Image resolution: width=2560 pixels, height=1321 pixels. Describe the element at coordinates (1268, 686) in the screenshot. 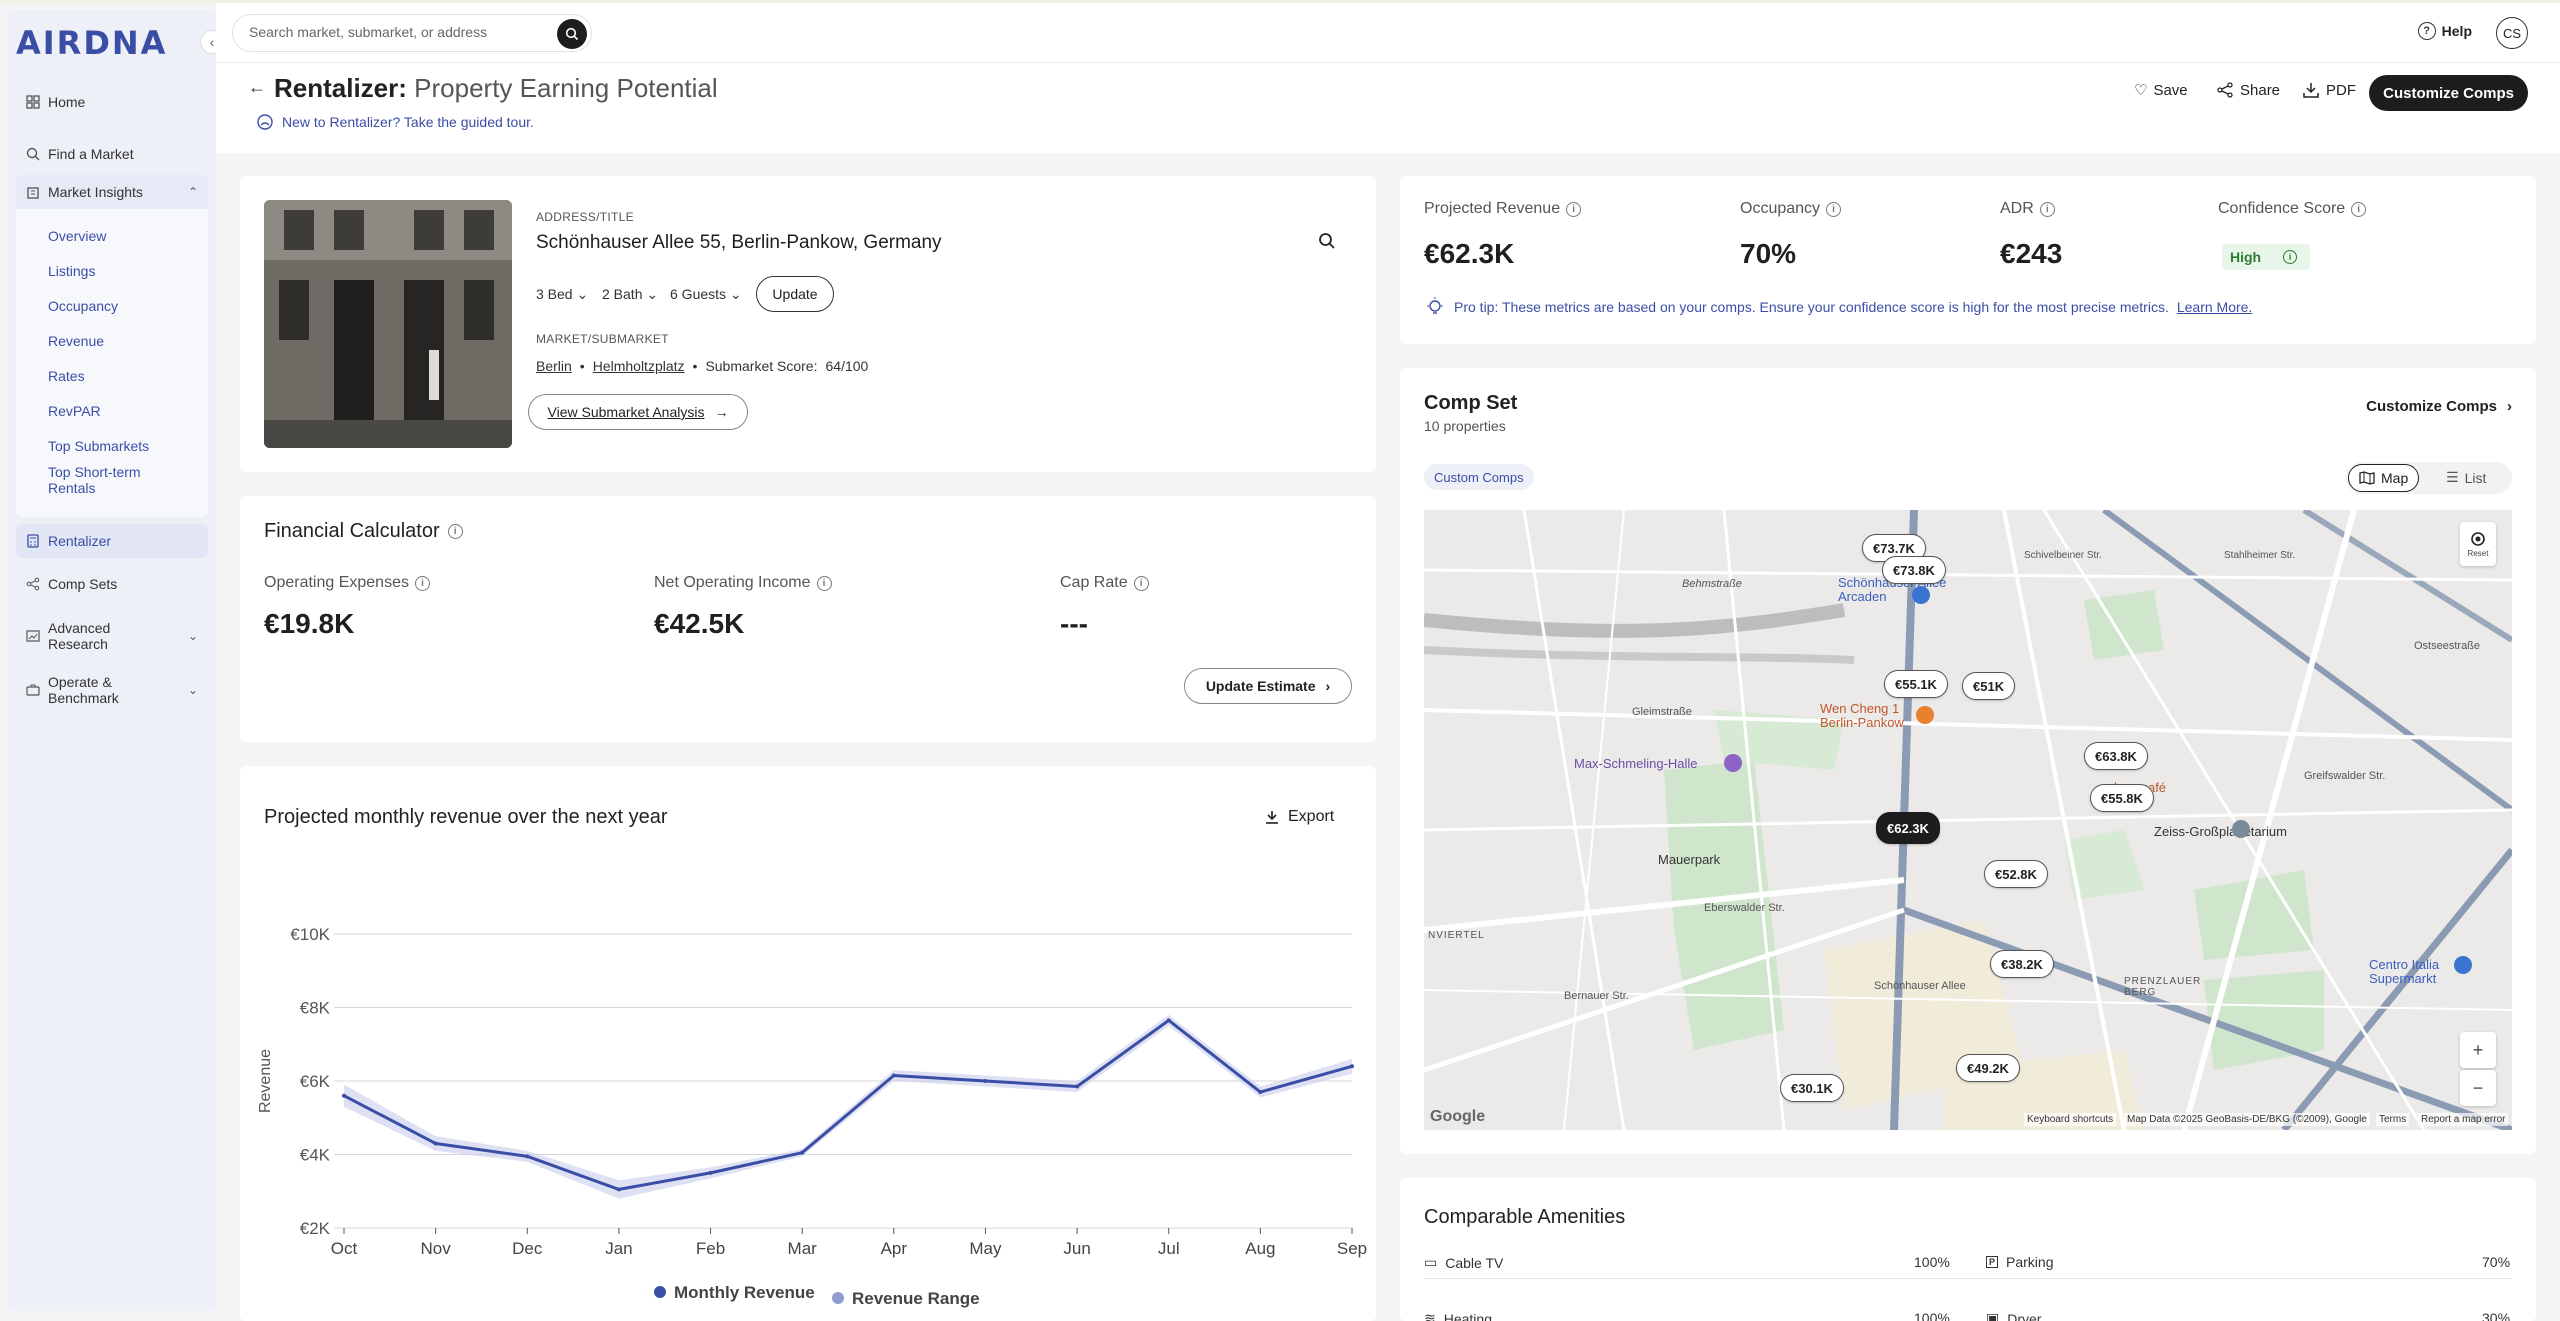

I see `update-estimate-button: Update Estimate ›` at that location.